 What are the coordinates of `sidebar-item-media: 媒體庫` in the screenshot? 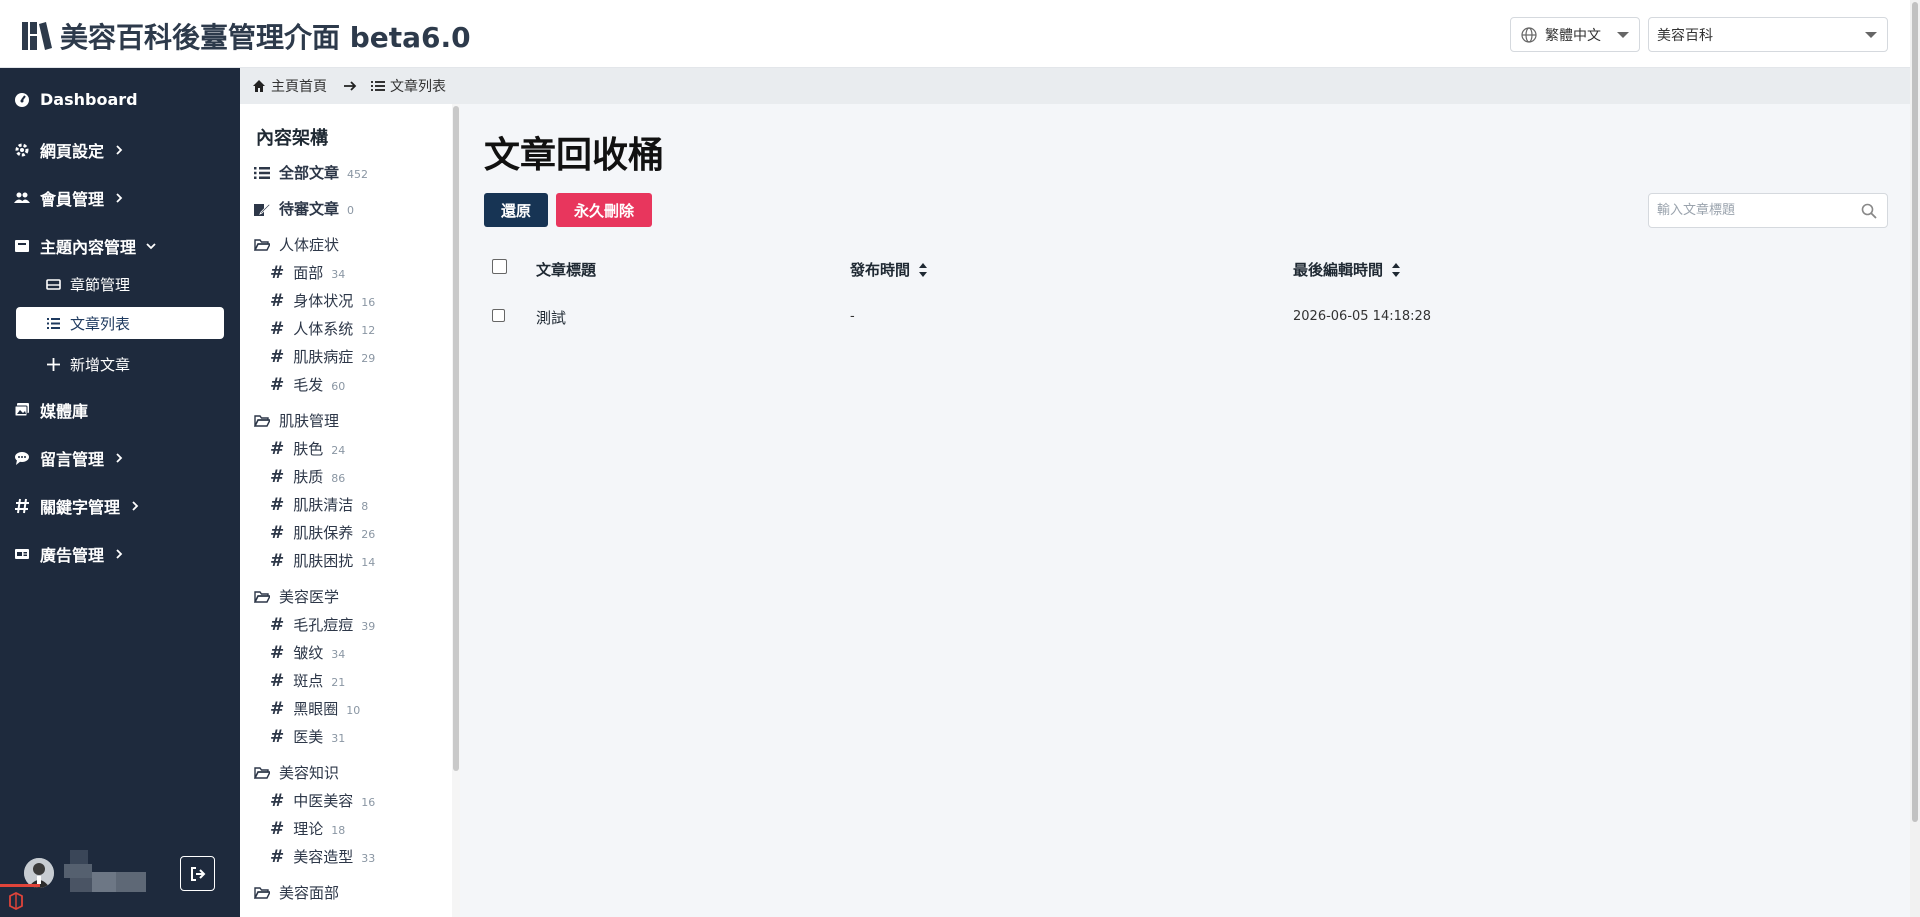 It's located at (51, 410).